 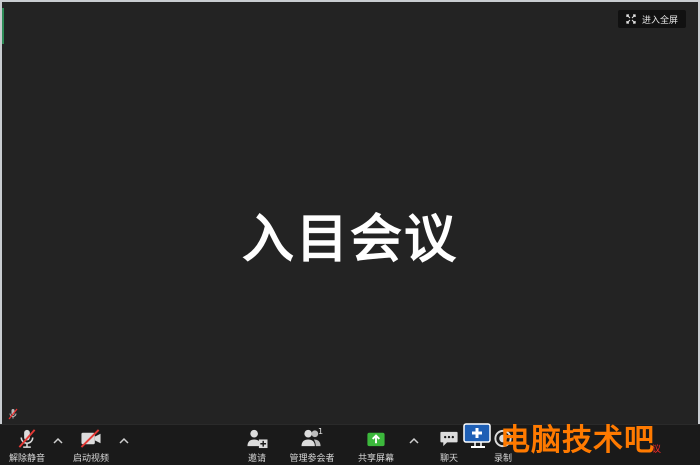 What do you see at coordinates (659, 20) in the screenshot?
I see `enter-fullscreen-label: 进入全屏` at bounding box center [659, 20].